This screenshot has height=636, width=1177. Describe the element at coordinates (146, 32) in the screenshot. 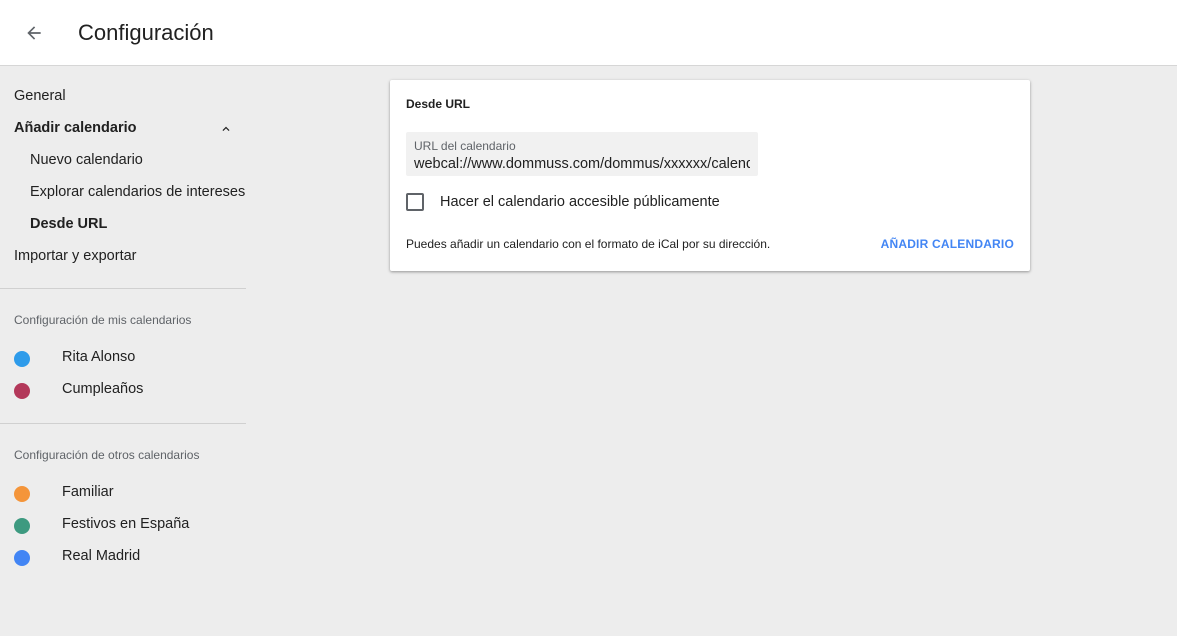

I see `page-title: Configuración` at that location.